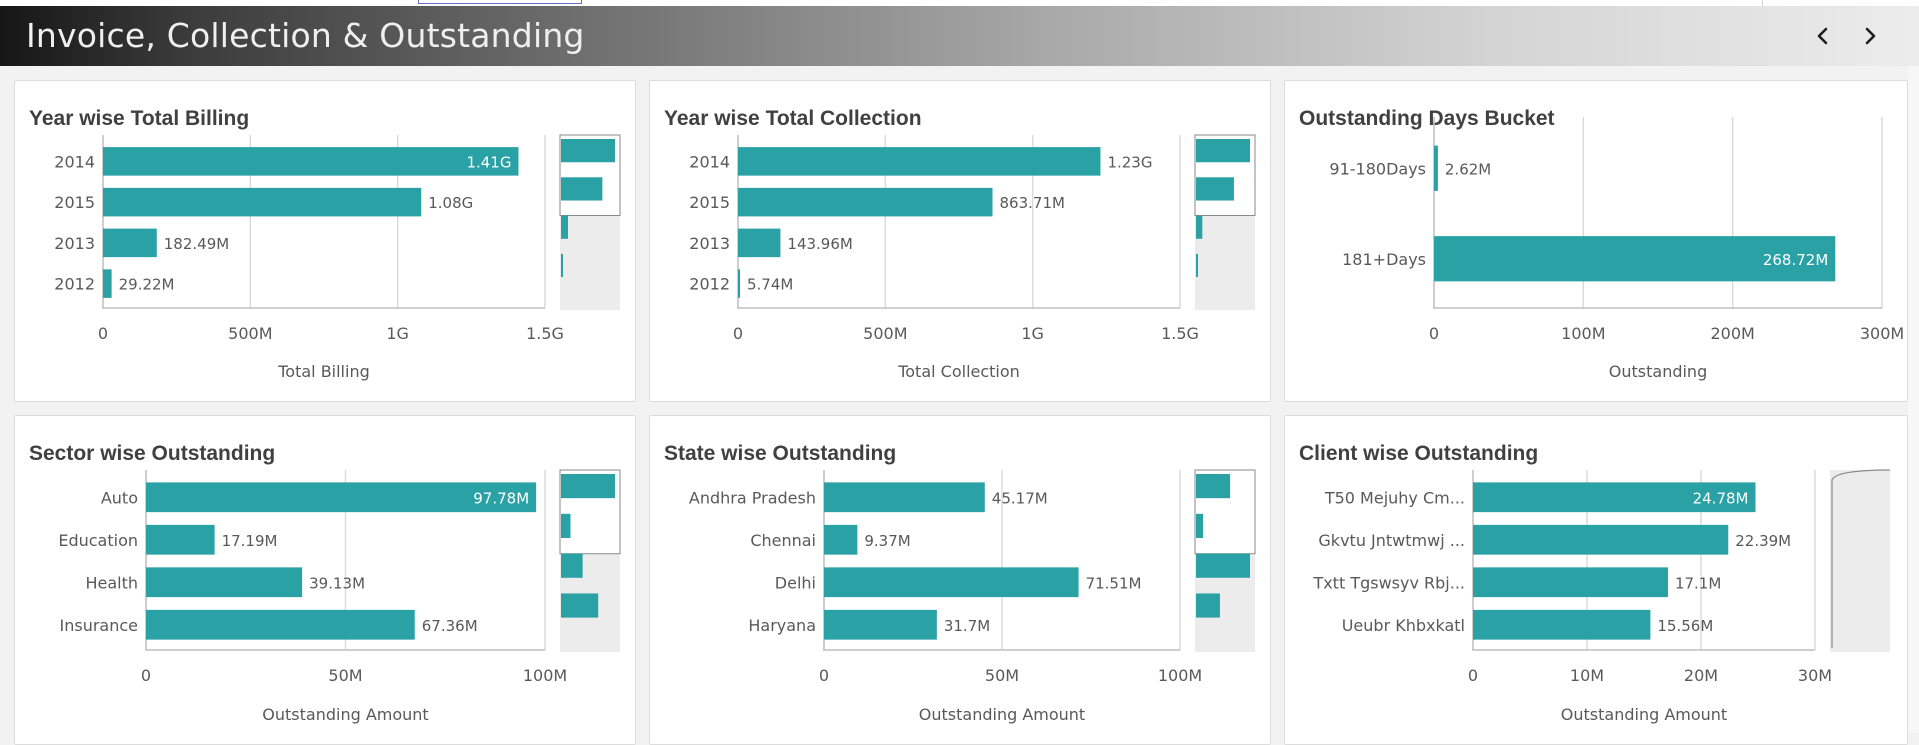 The width and height of the screenshot is (1919, 745). What do you see at coordinates (1384, 259) in the screenshot?
I see `category-label: 181+Days` at bounding box center [1384, 259].